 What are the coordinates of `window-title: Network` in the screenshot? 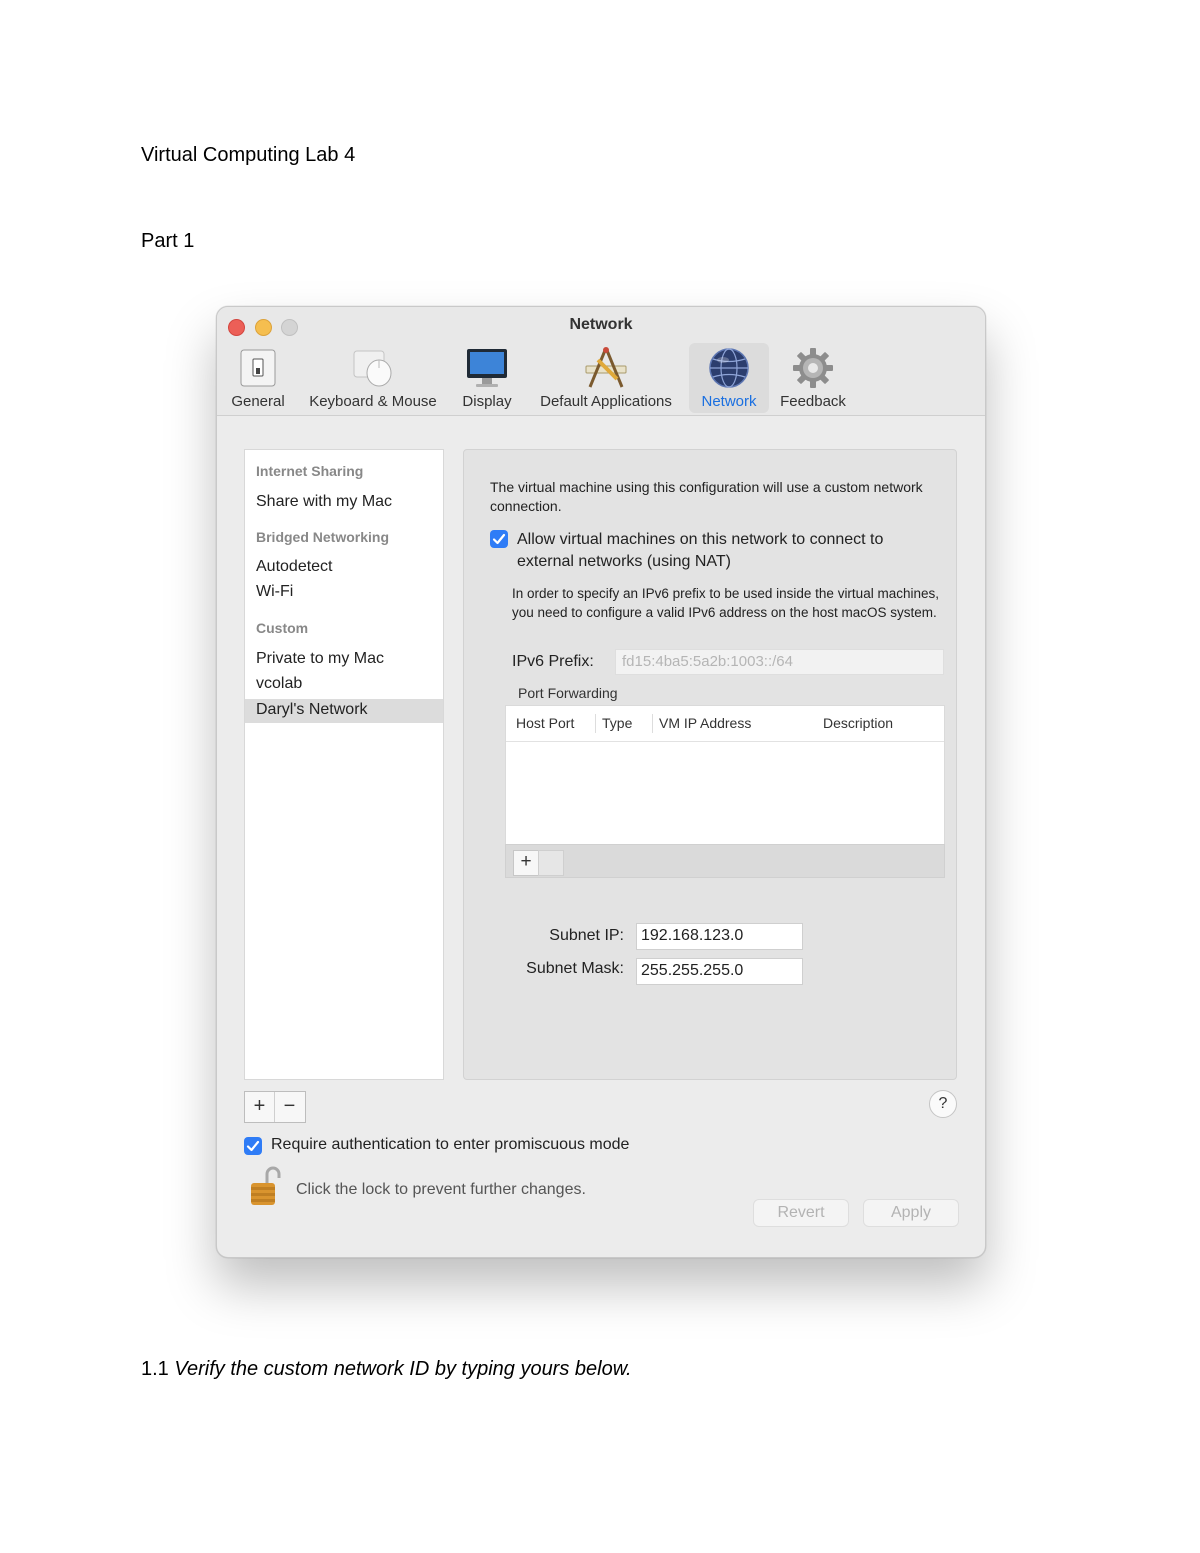 It's located at (601, 324).